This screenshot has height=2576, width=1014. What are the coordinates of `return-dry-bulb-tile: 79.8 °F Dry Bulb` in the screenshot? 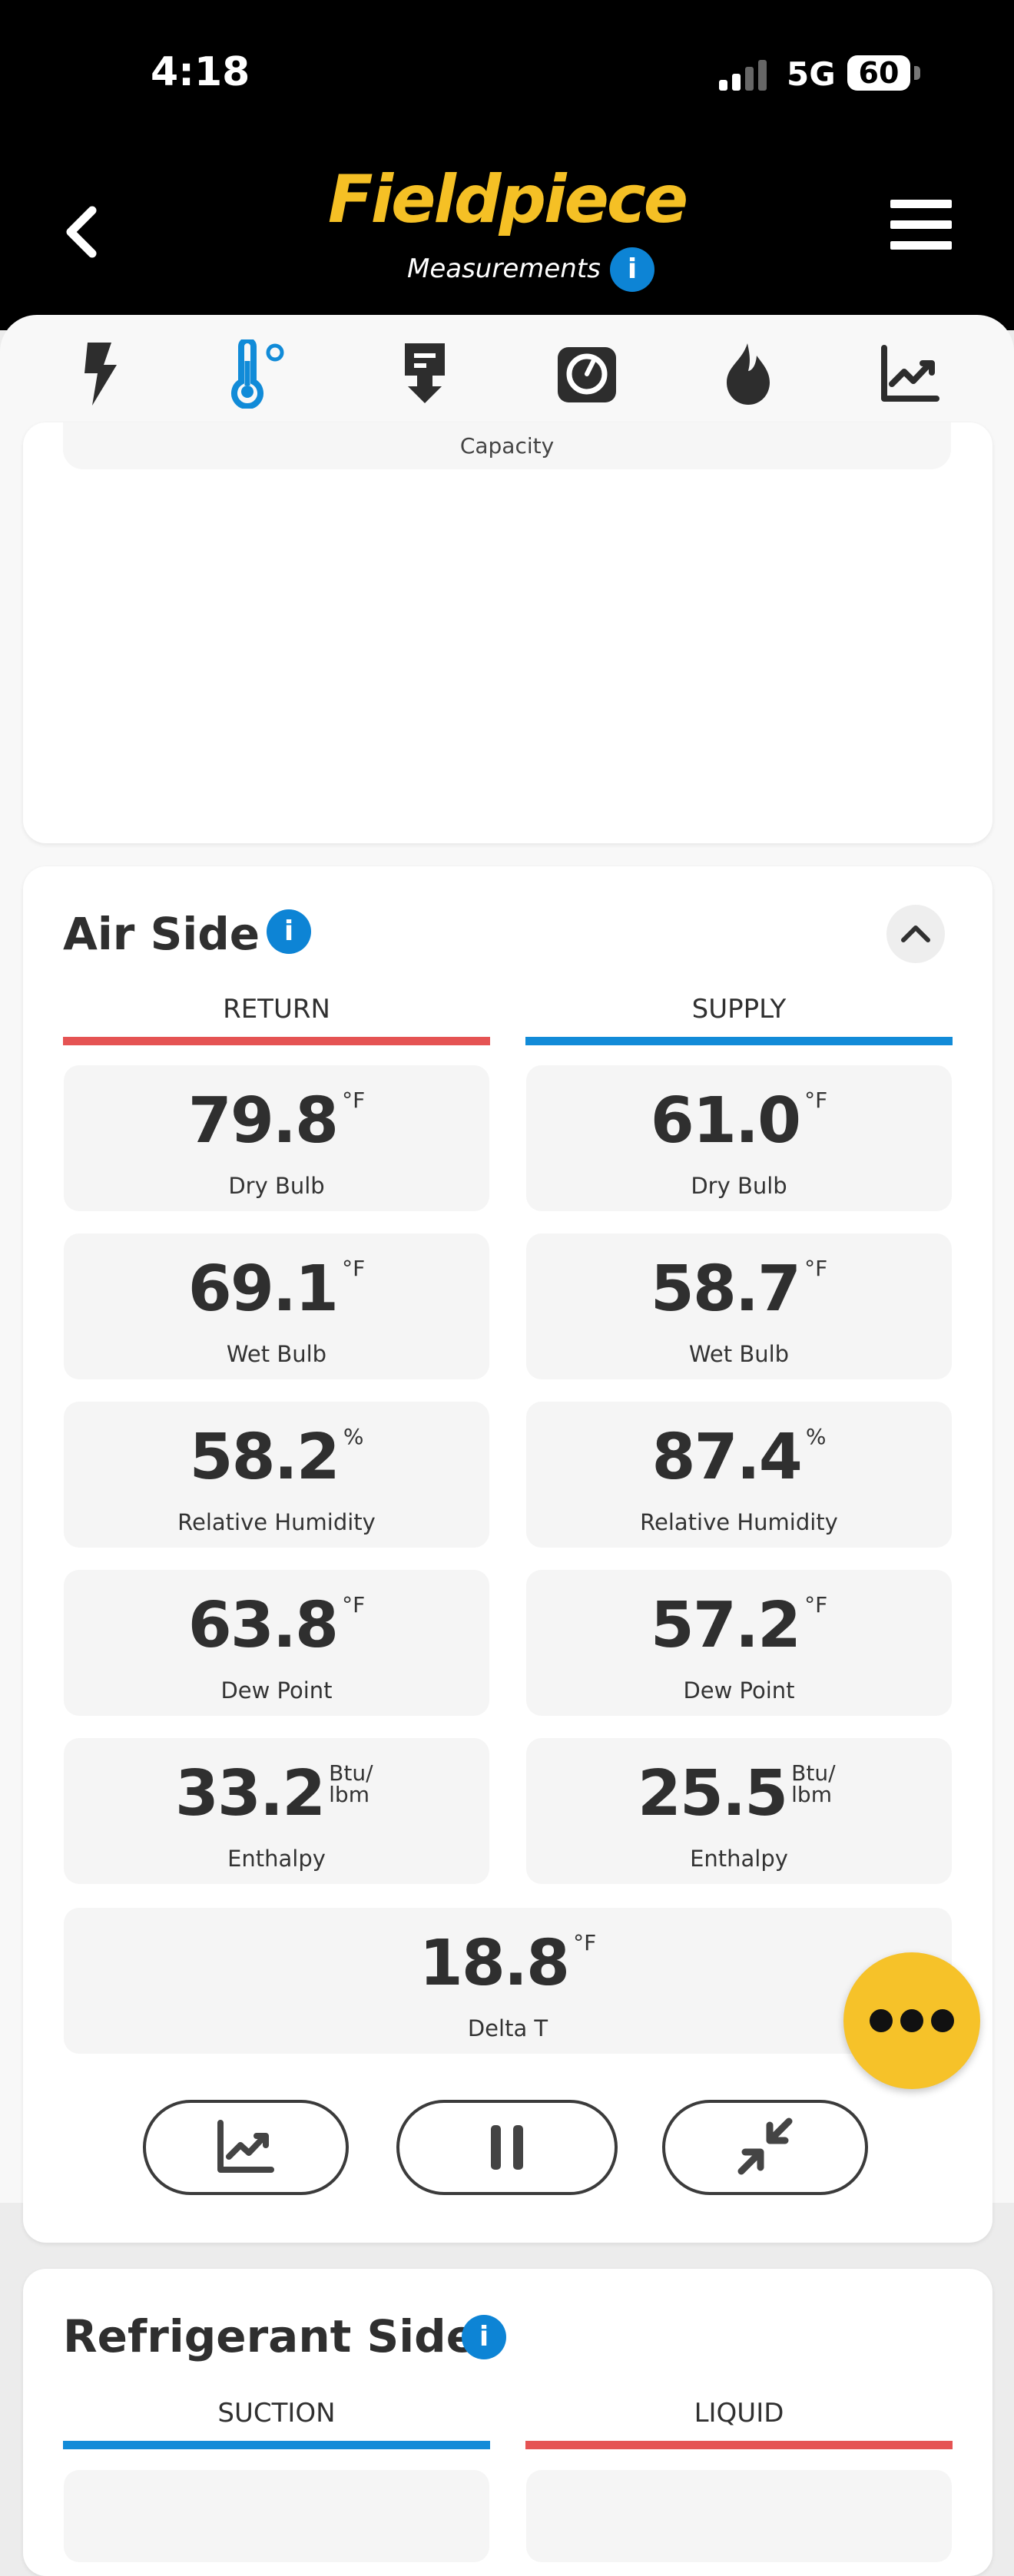 It's located at (276, 1138).